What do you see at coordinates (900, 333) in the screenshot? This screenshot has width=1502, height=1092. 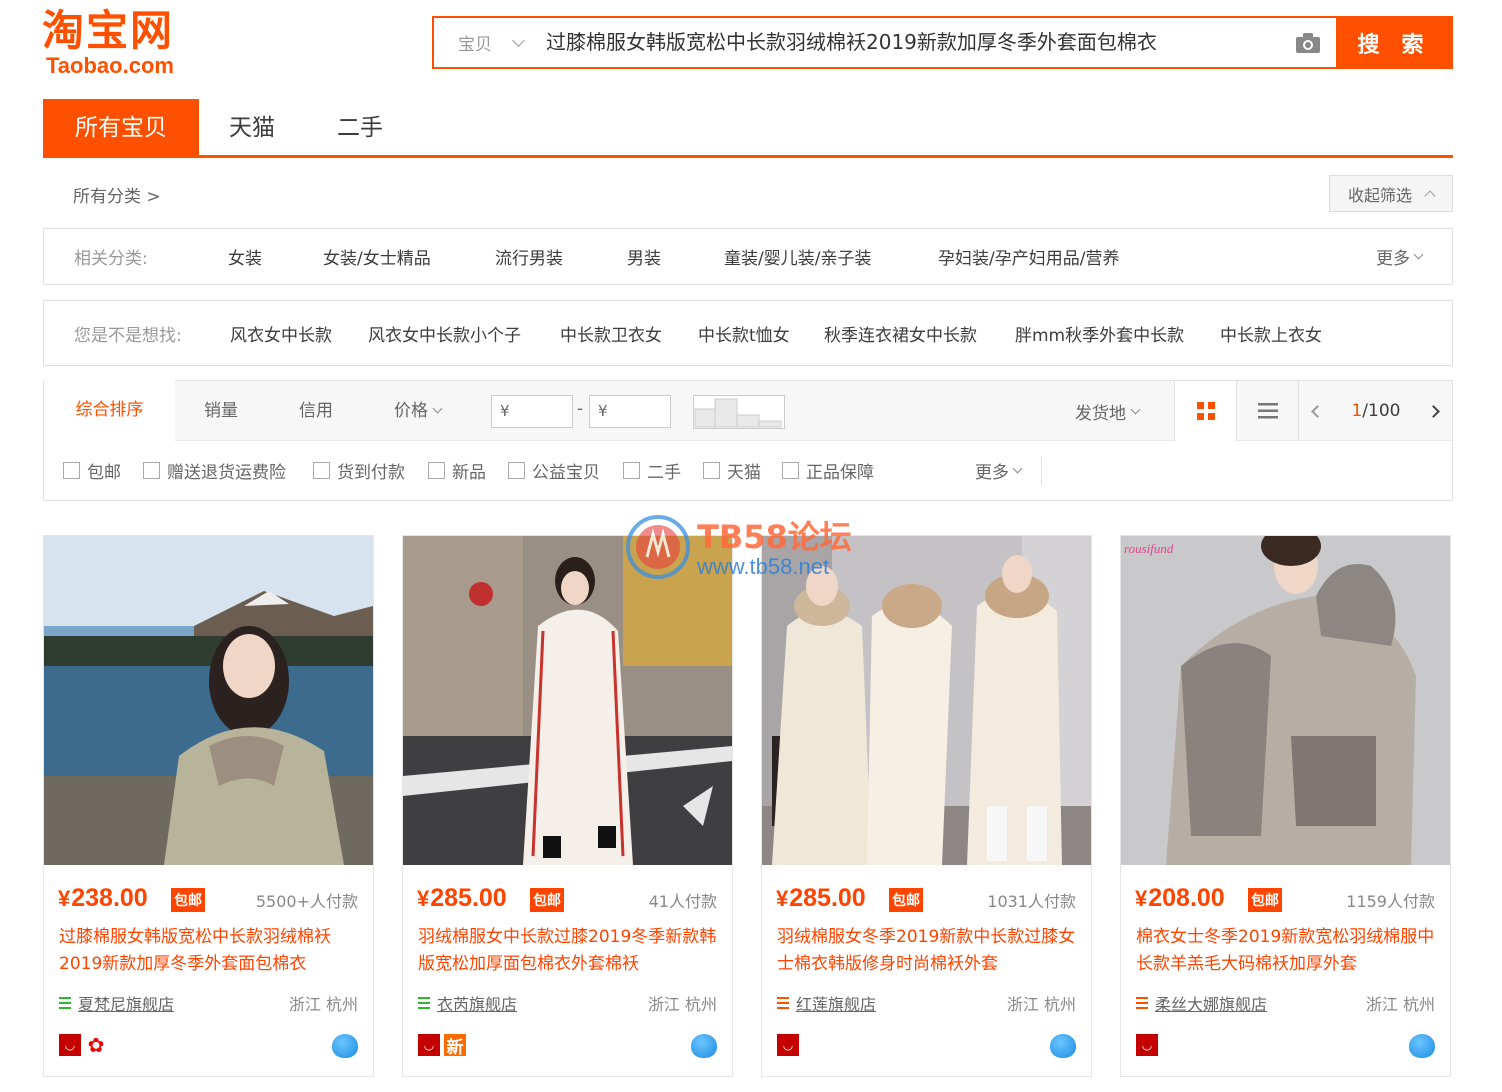 I see `suggest-item: 秋季连衣裙女中长款` at bounding box center [900, 333].